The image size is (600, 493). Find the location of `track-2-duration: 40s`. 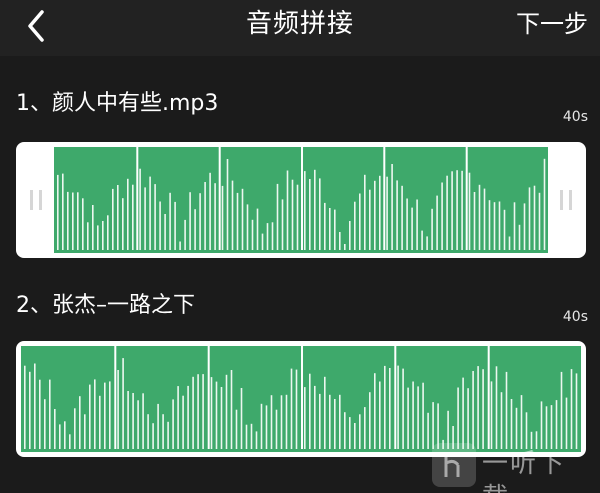

track-2-duration: 40s is located at coordinates (575, 317).